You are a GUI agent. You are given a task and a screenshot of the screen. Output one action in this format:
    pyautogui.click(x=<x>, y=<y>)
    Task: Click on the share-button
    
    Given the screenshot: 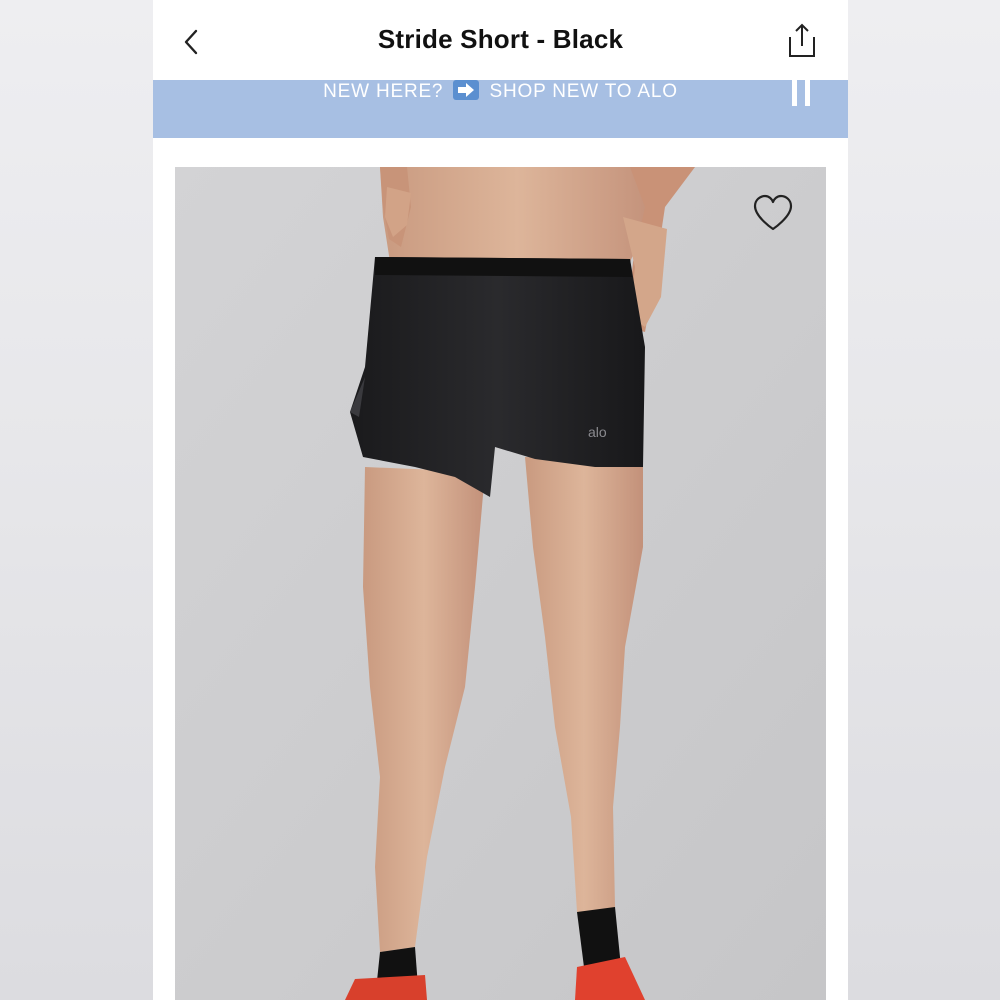 What is the action you would take?
    pyautogui.click(x=802, y=41)
    